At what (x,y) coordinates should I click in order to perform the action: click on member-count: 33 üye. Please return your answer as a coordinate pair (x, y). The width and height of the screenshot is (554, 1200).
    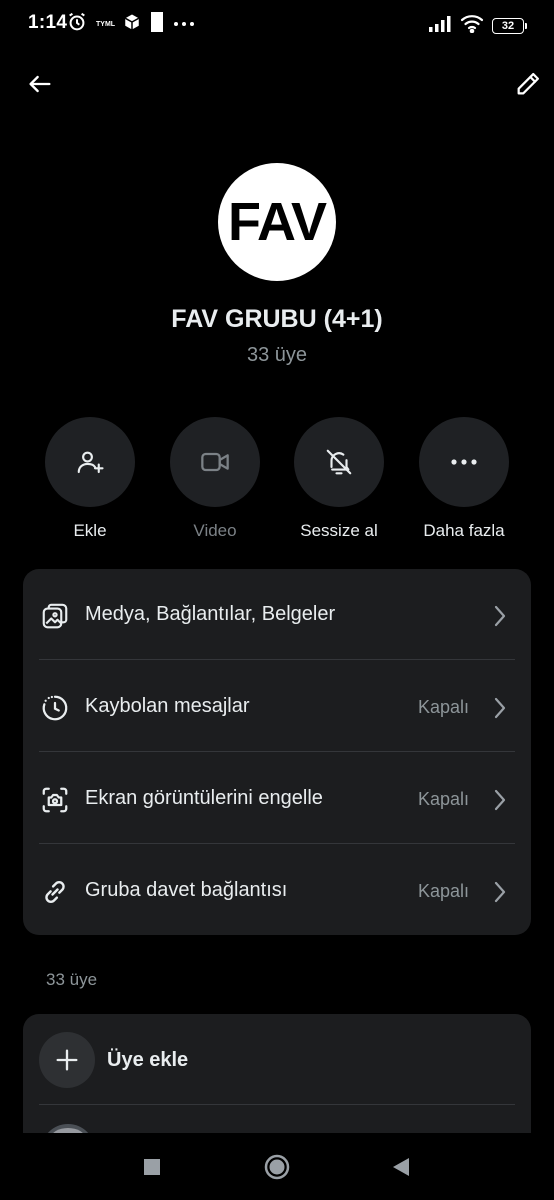
    Looking at the image, I should click on (277, 355).